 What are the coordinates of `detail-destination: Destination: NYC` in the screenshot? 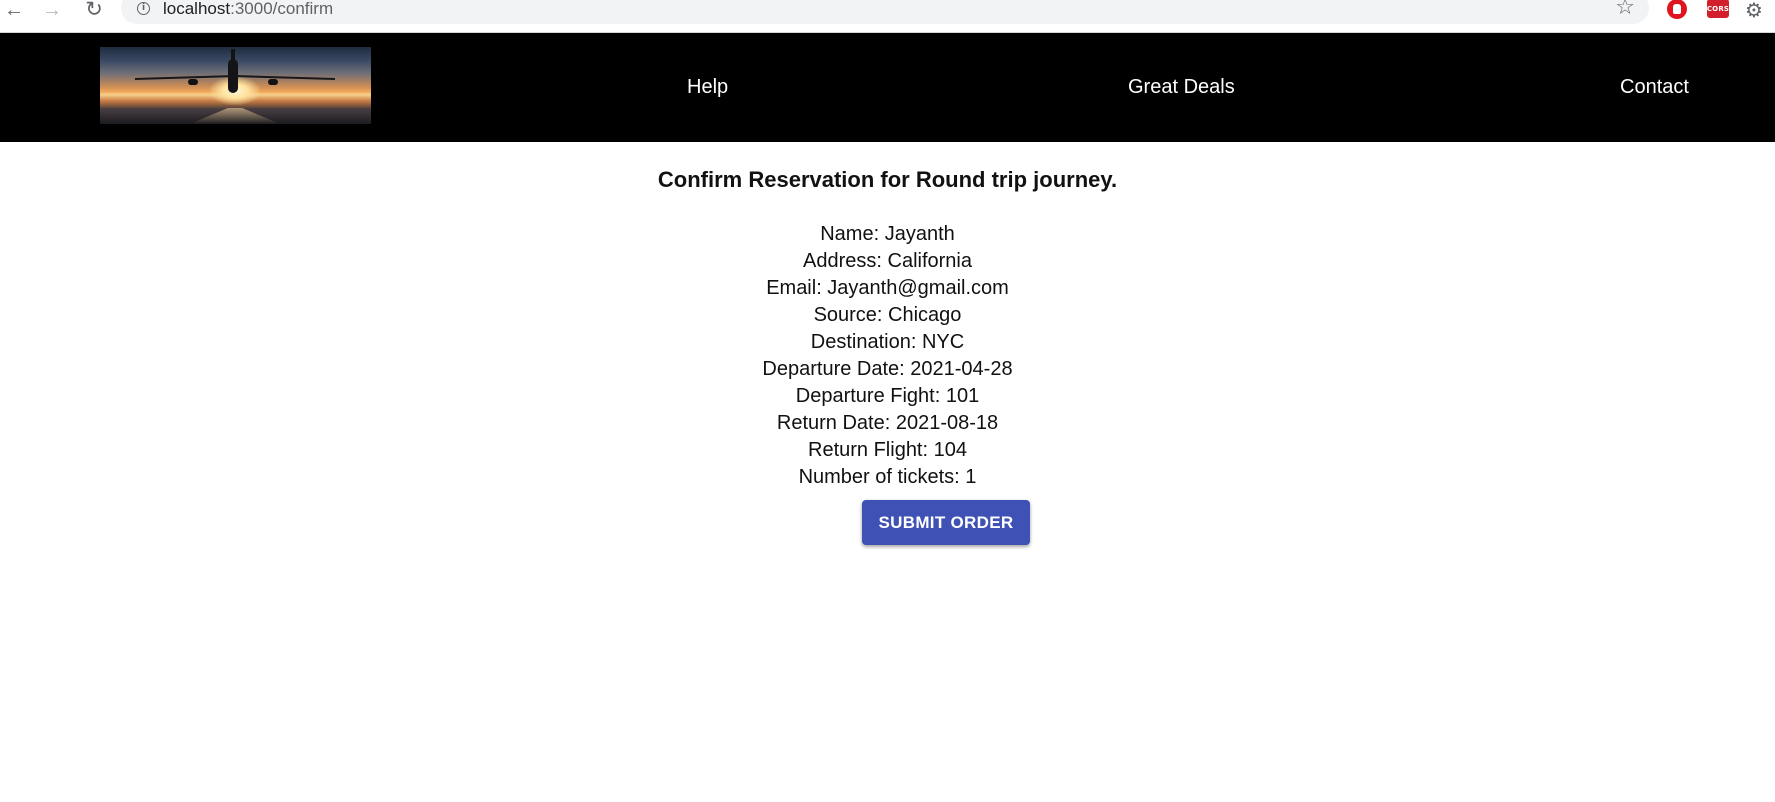 It's located at (887, 342).